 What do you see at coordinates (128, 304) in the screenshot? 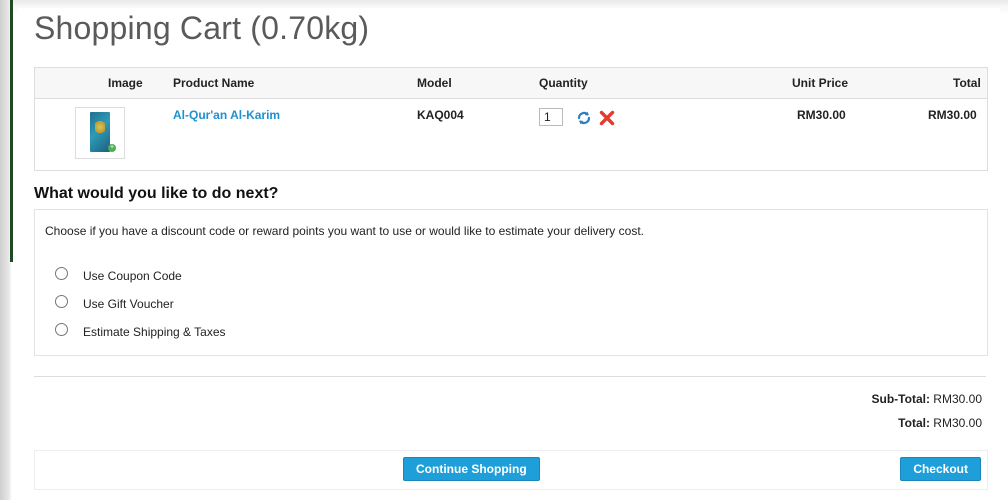
I see `voucher-label: Use Gift Voucher` at bounding box center [128, 304].